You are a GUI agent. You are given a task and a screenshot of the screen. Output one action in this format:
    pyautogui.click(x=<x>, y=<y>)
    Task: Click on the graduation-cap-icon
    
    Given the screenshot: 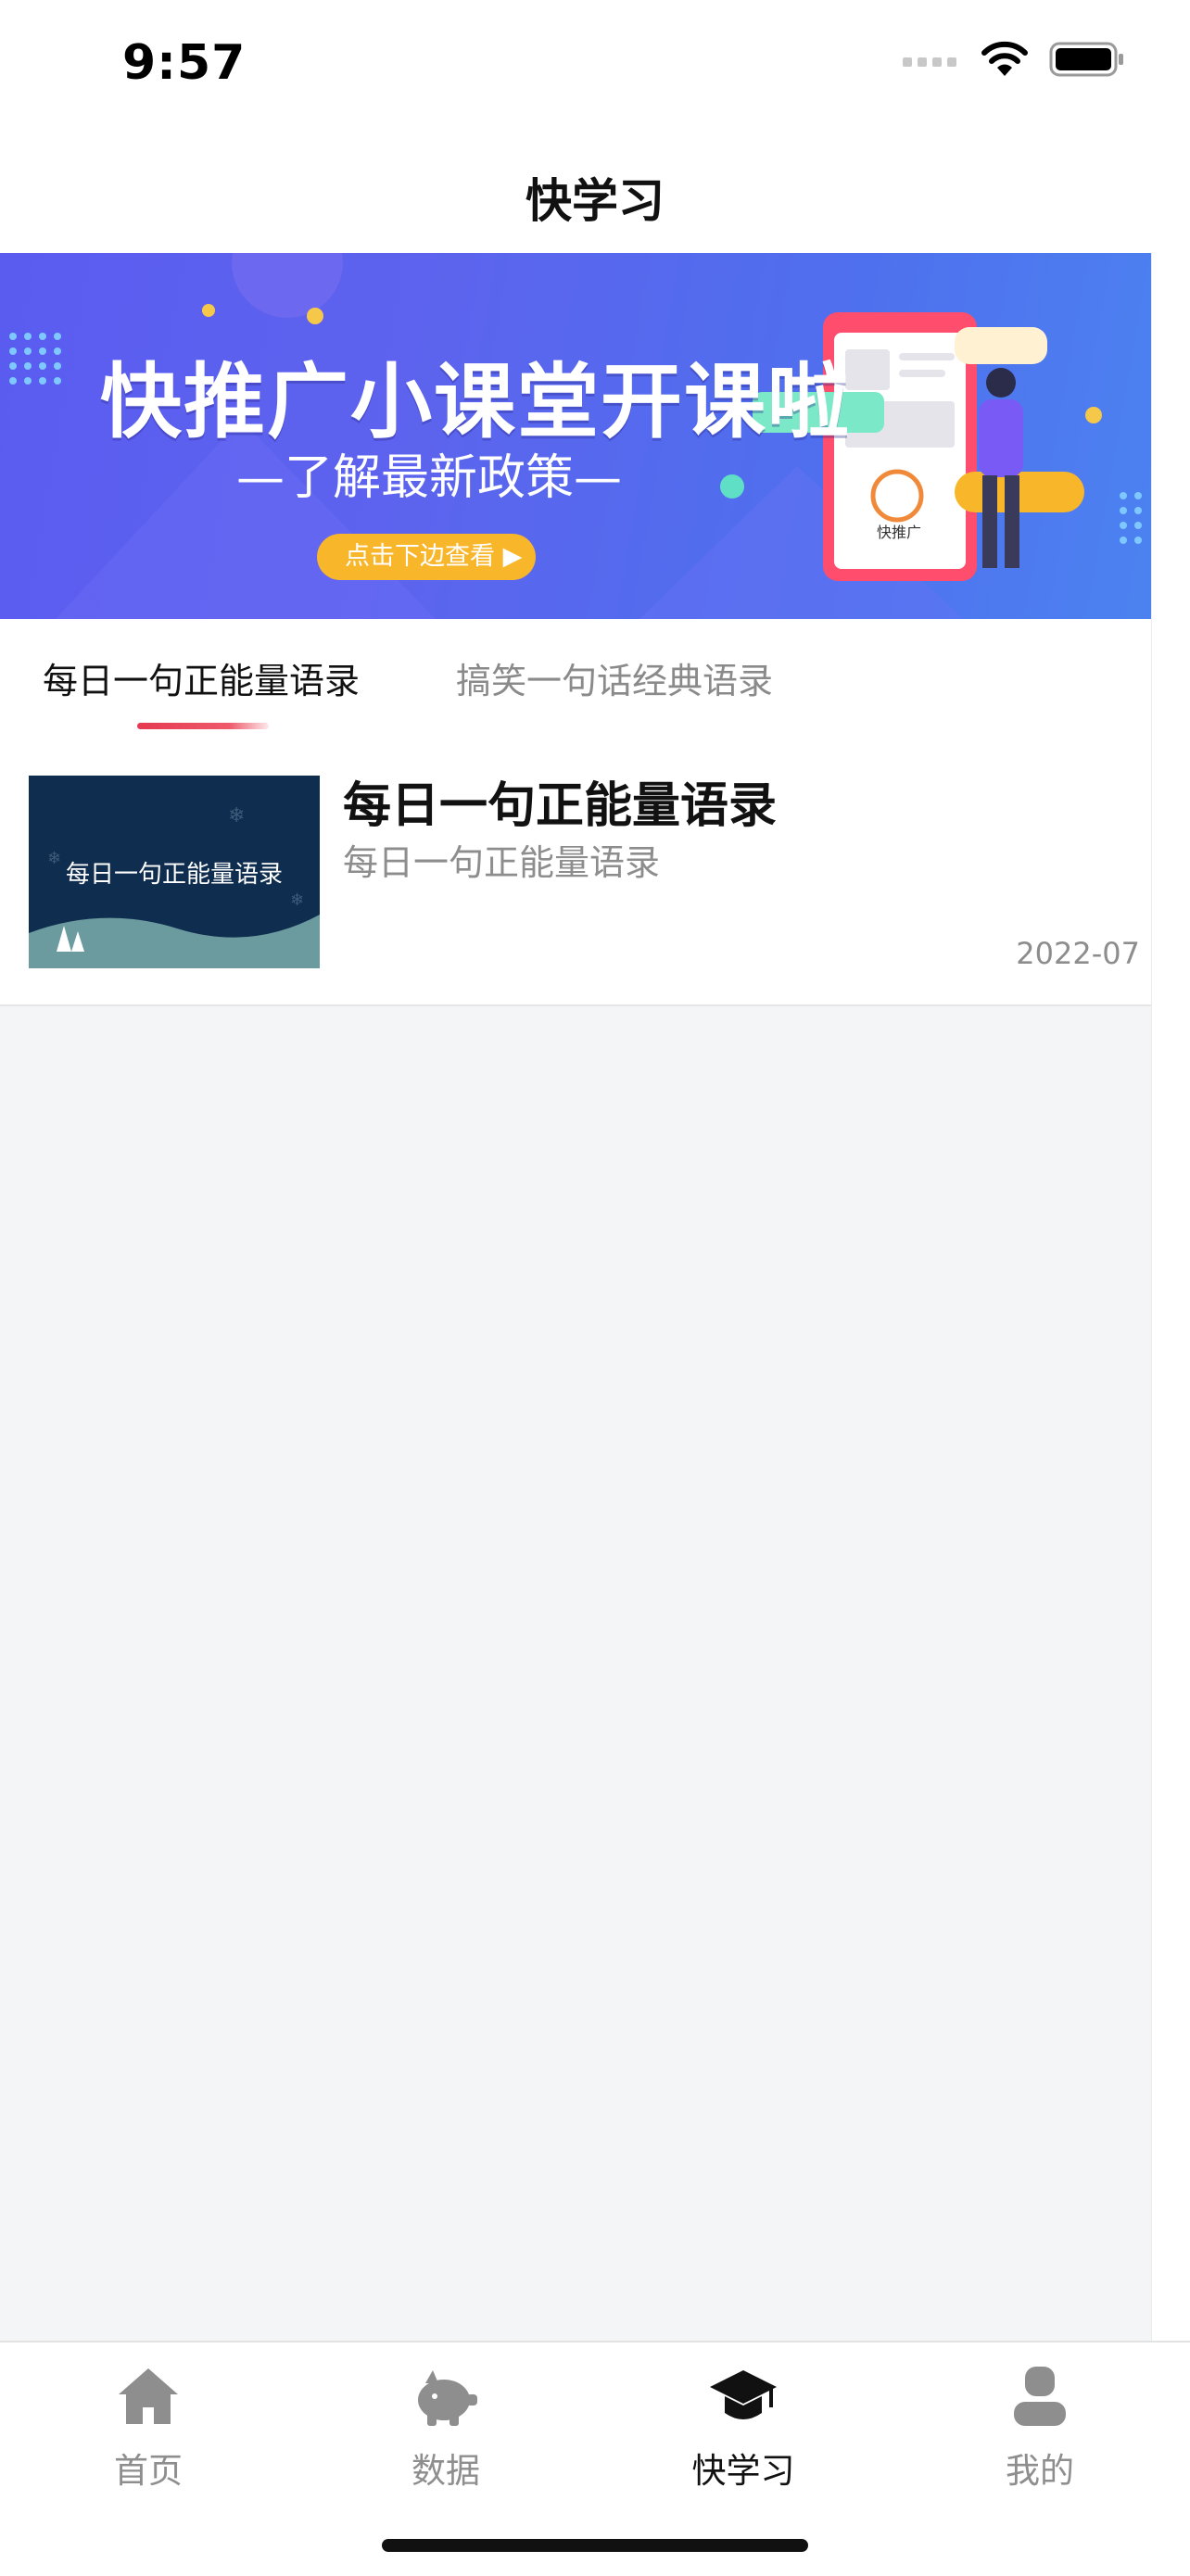 What is the action you would take?
    pyautogui.click(x=743, y=2395)
    